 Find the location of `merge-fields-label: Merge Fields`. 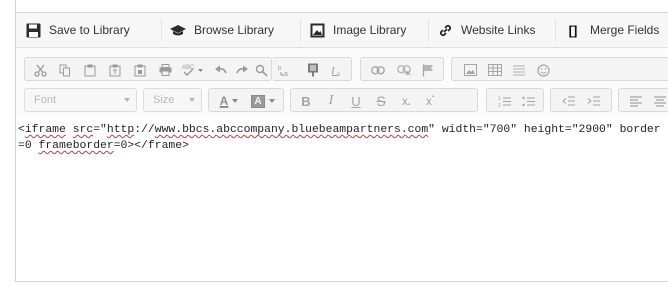

merge-fields-label: Merge Fields is located at coordinates (625, 30).